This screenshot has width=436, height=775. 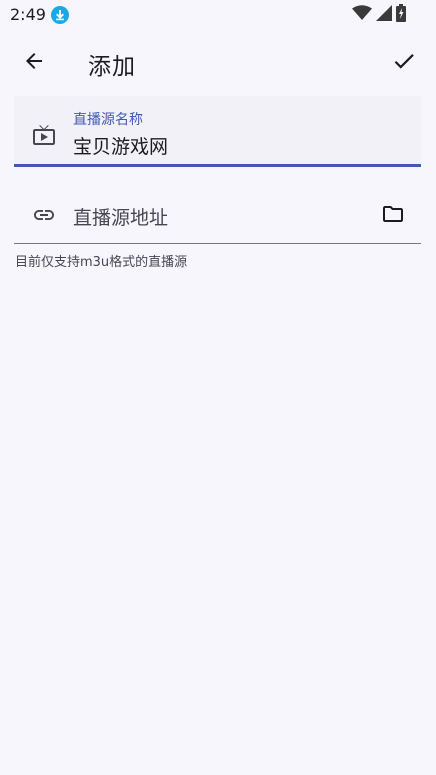 What do you see at coordinates (393, 214) in the screenshot?
I see `folder-icon` at bounding box center [393, 214].